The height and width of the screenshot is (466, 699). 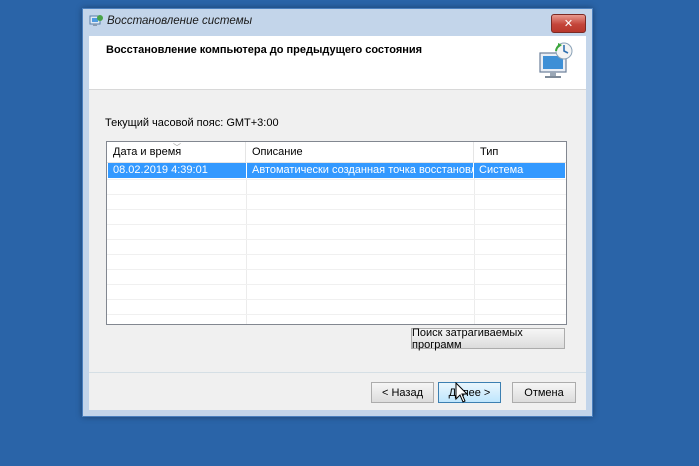 I want to click on column-header-description: Описание, so click(x=360, y=152).